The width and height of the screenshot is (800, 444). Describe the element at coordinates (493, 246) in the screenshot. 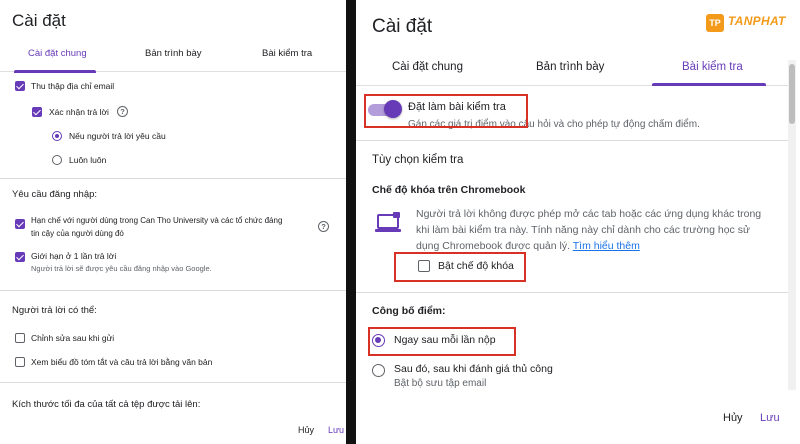

I see `lock-mode-description-text: dụng Chromebook được quản lý.` at that location.